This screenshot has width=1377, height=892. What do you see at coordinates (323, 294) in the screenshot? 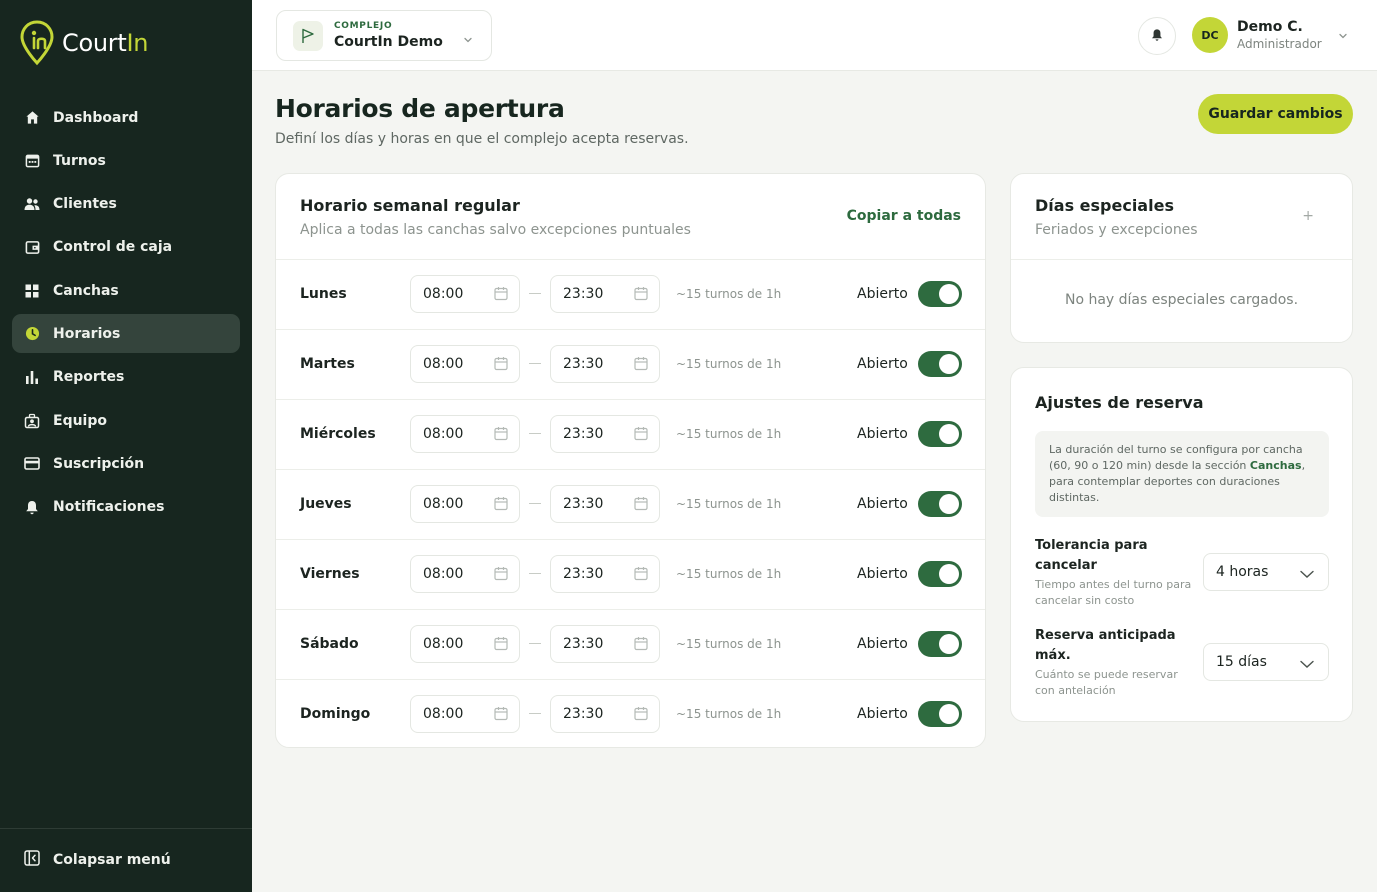
I see `day-name: Lunes` at bounding box center [323, 294].